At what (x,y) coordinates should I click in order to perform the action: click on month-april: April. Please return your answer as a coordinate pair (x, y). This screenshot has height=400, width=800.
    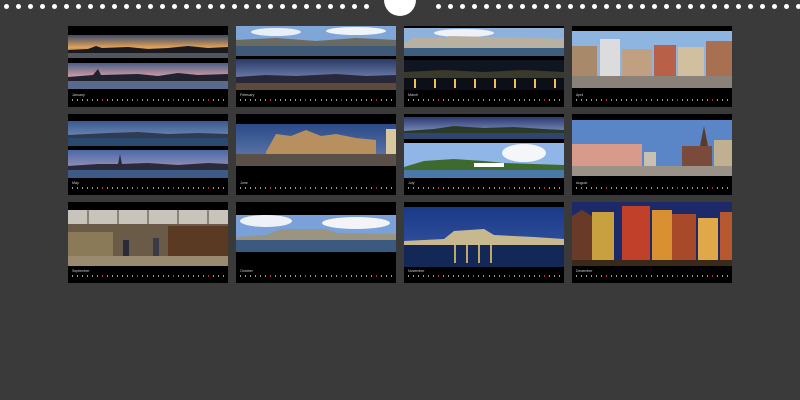
    Looking at the image, I should click on (652, 66).